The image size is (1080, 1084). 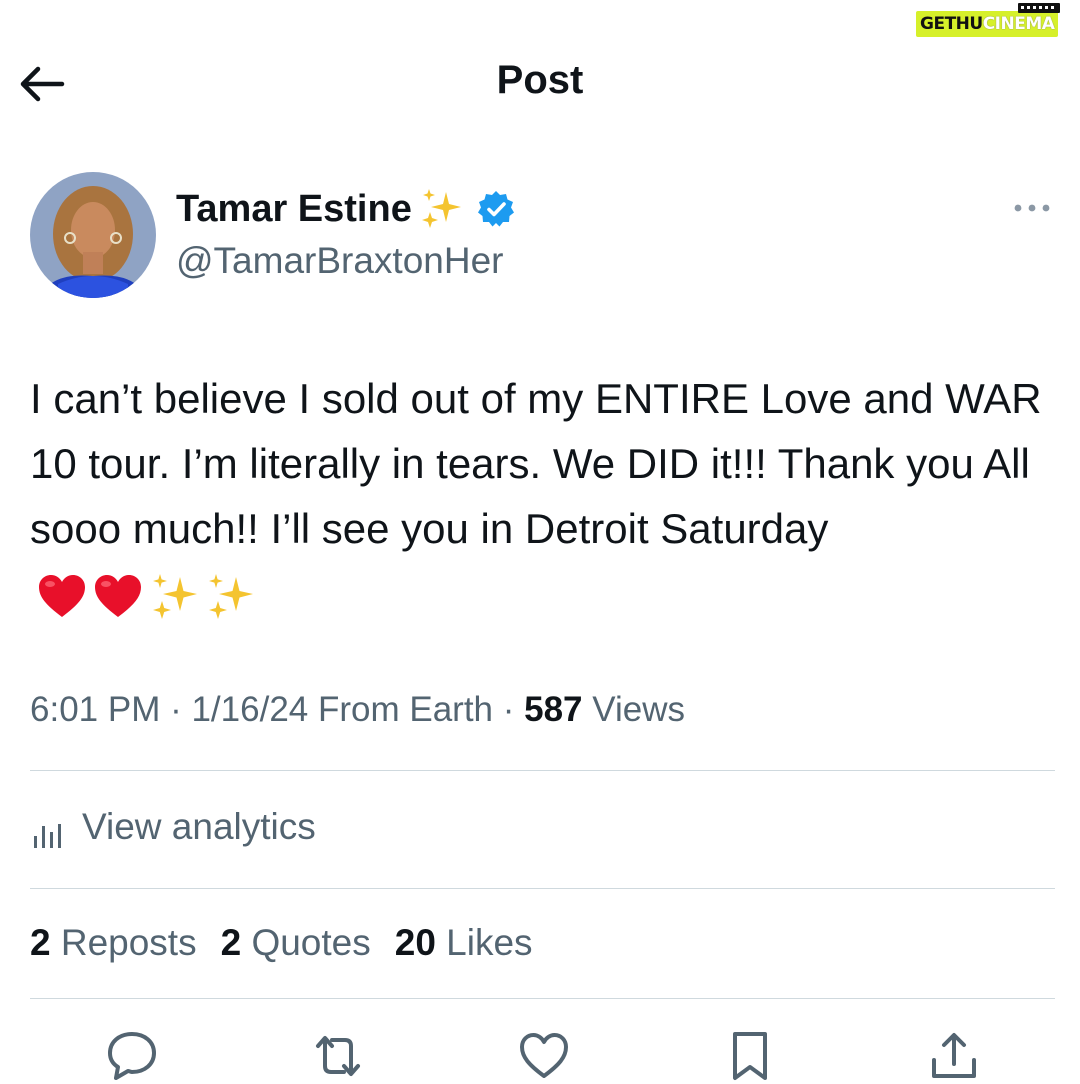 I want to click on reposts-count: 2, so click(x=40, y=942).